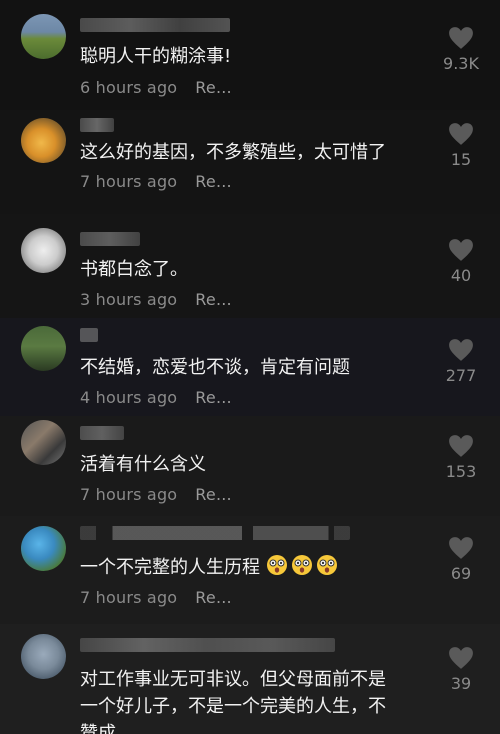  I want to click on like-button: 9.3K, so click(461, 49).